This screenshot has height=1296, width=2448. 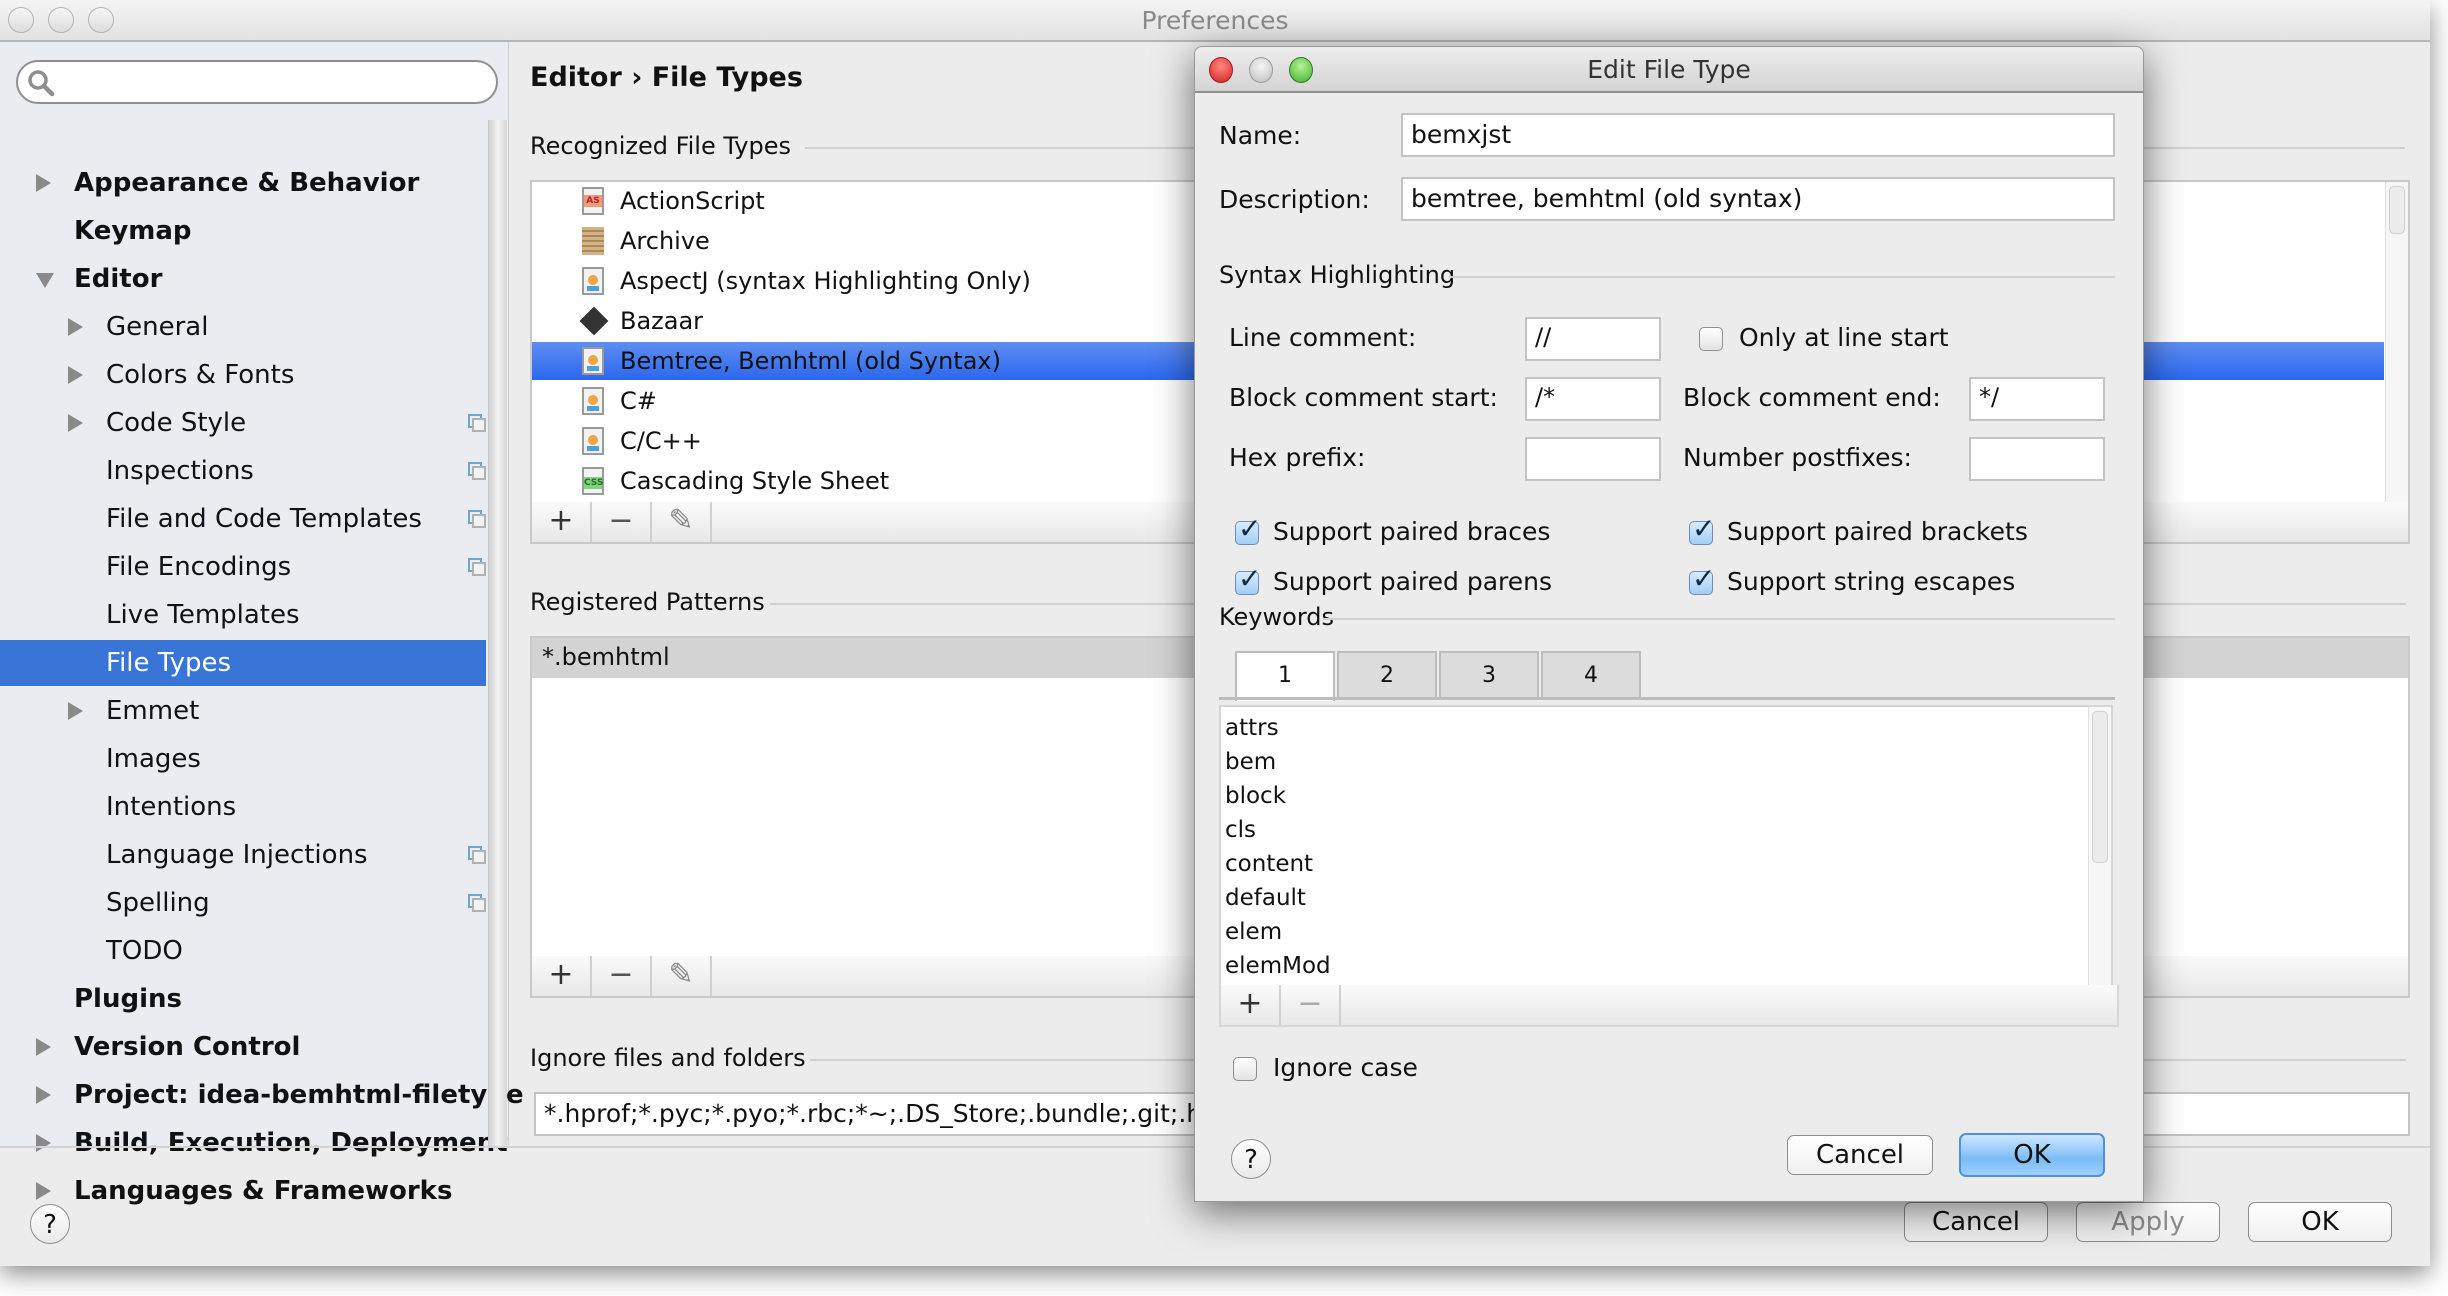 What do you see at coordinates (1240, 830) in the screenshot?
I see `keyword-item: cls` at bounding box center [1240, 830].